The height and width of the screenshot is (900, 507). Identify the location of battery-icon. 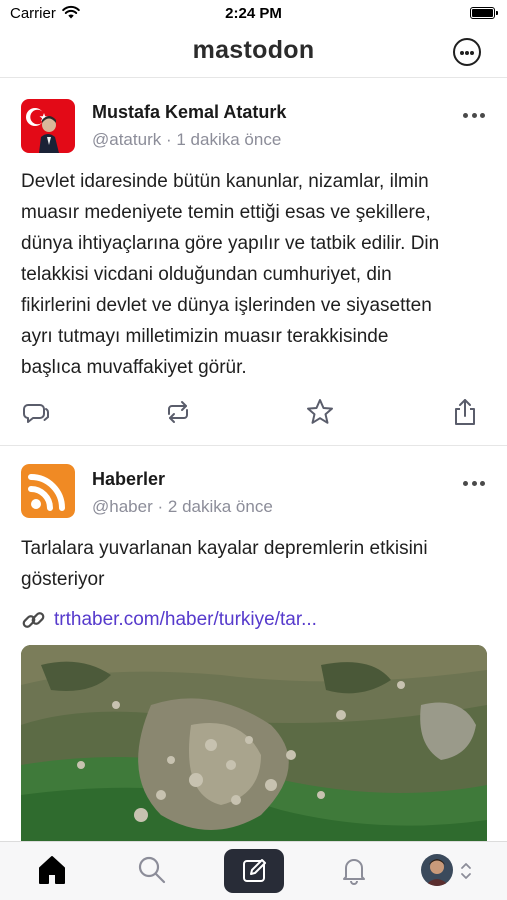
(484, 13).